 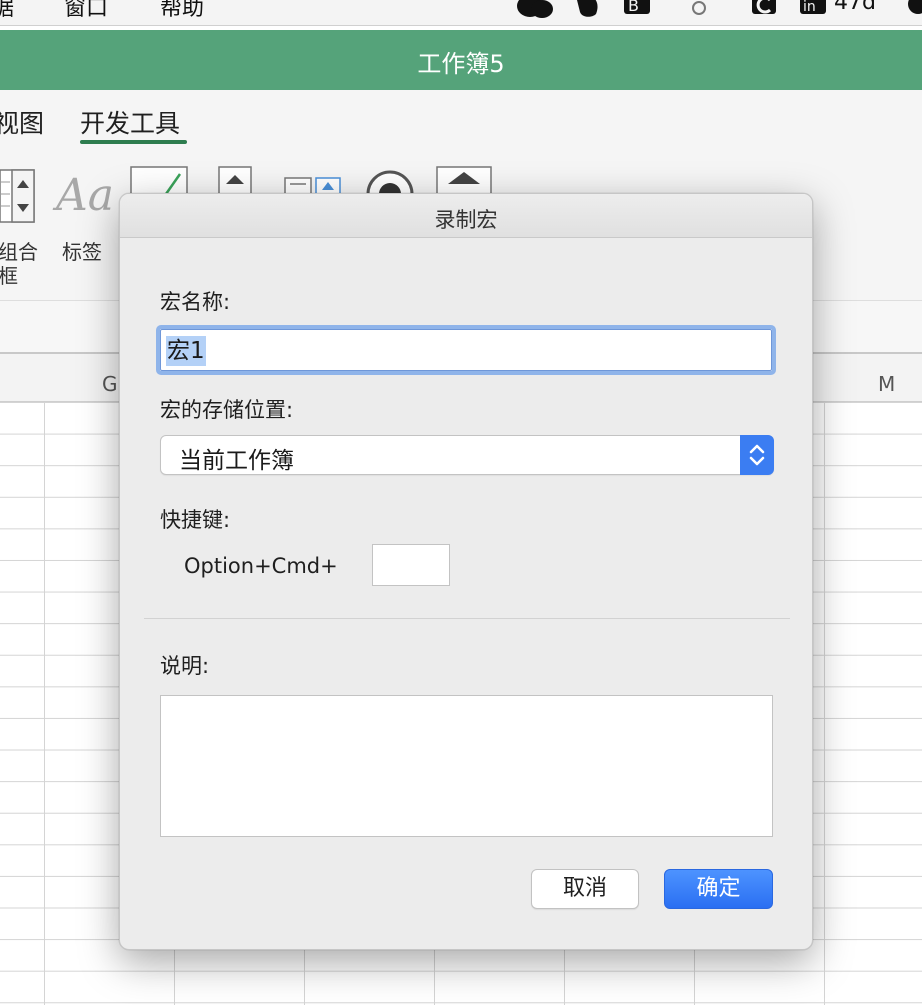 What do you see at coordinates (186, 351) in the screenshot?
I see `macro-name-value: 宏1` at bounding box center [186, 351].